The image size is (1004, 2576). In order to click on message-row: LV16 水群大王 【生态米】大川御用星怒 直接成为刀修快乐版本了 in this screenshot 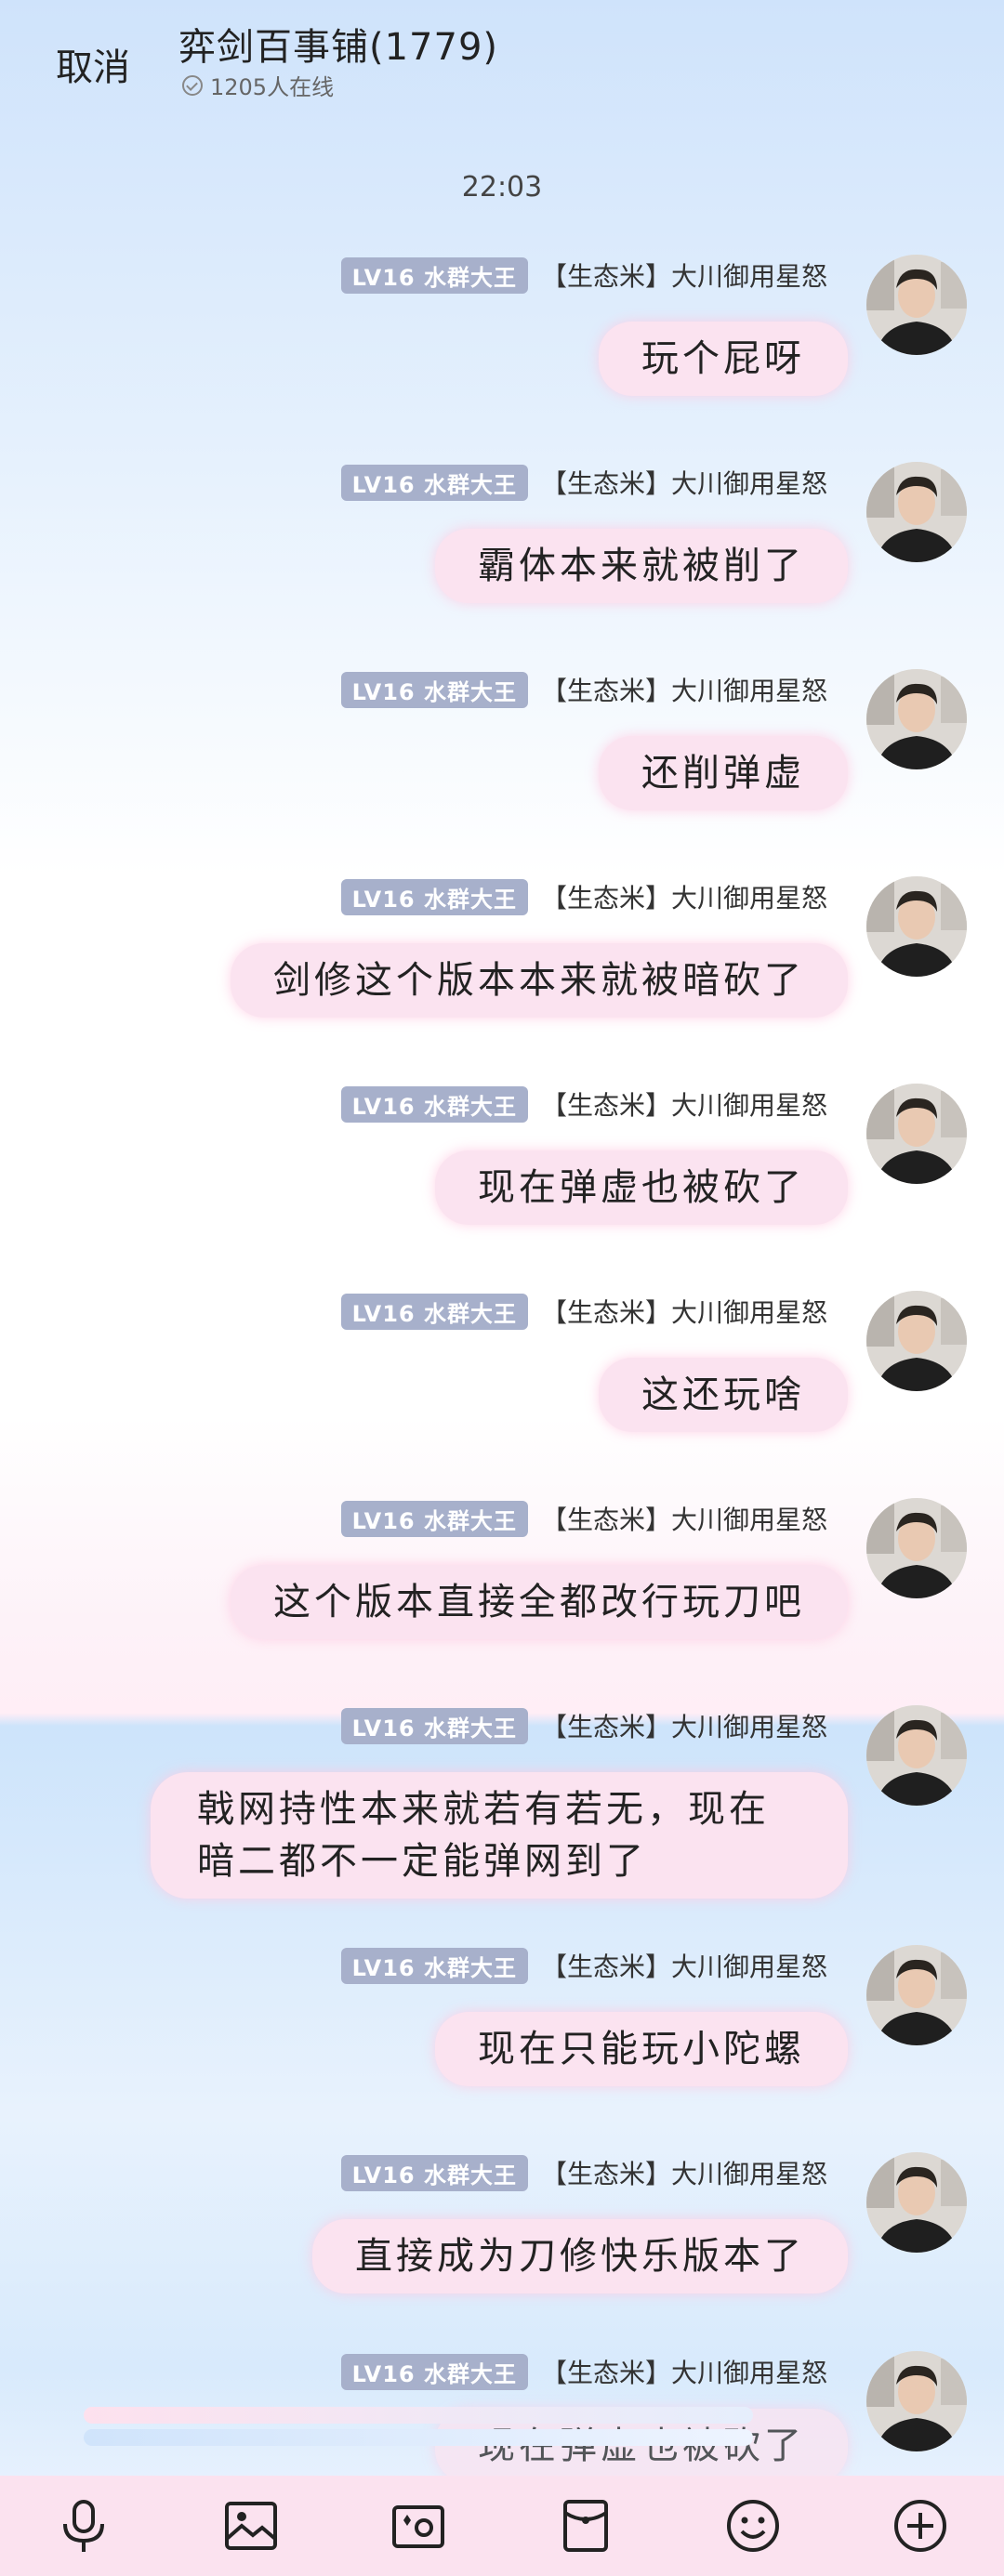, I will do `click(502, 2237)`.